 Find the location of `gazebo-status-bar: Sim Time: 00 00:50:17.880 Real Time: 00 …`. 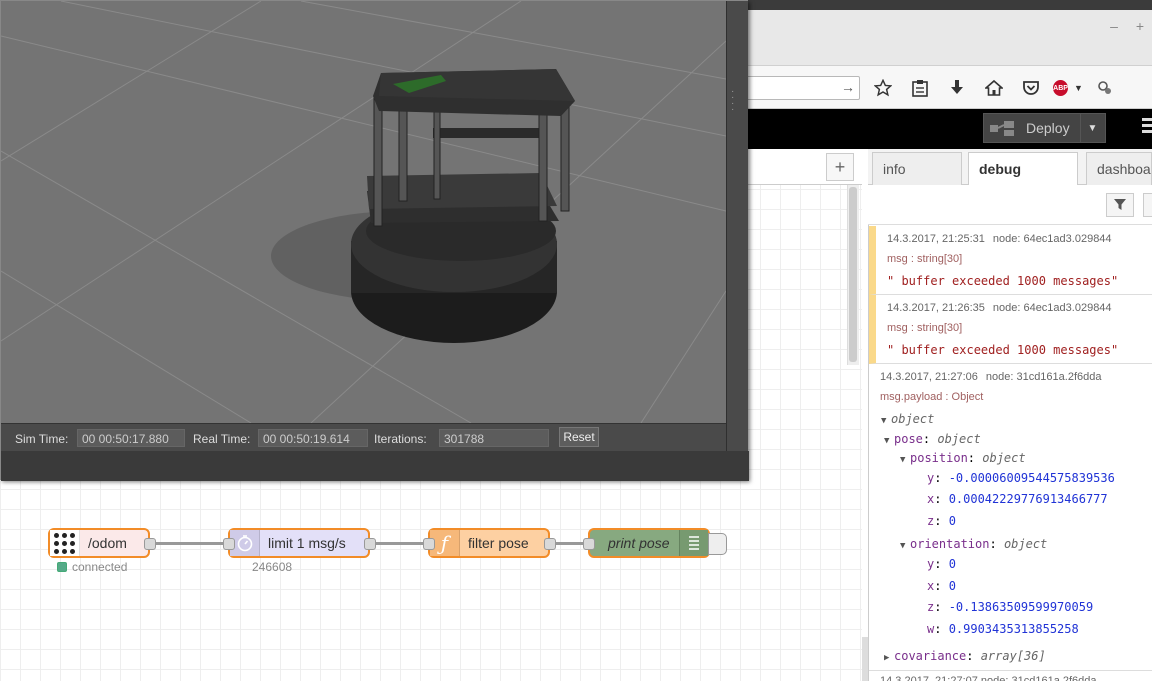

gazebo-status-bar: Sim Time: 00 00:50:17.880 Real Time: 00 … is located at coordinates (363, 437).